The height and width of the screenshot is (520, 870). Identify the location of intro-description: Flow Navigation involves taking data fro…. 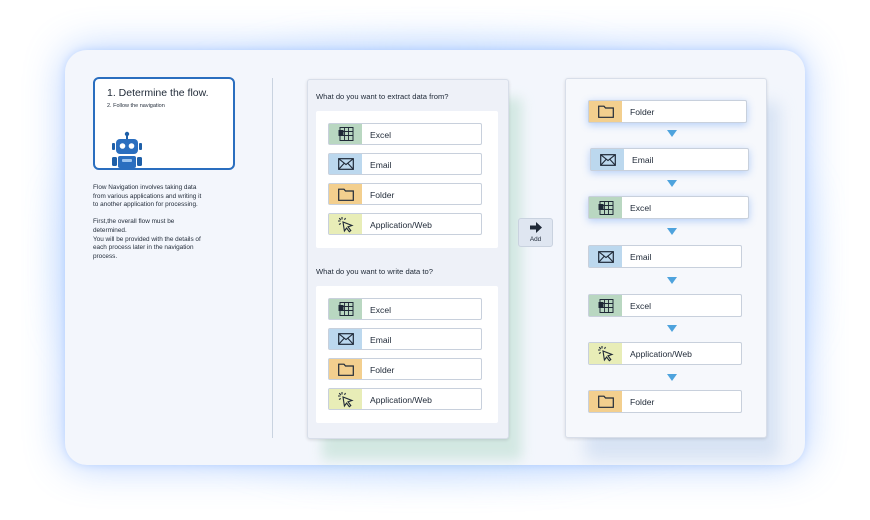
(147, 222).